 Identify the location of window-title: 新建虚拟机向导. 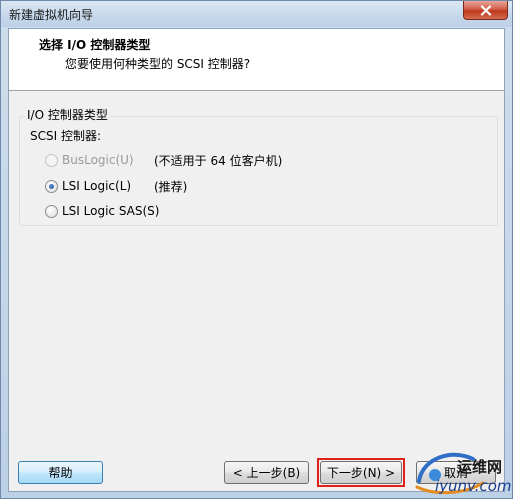
(51, 15).